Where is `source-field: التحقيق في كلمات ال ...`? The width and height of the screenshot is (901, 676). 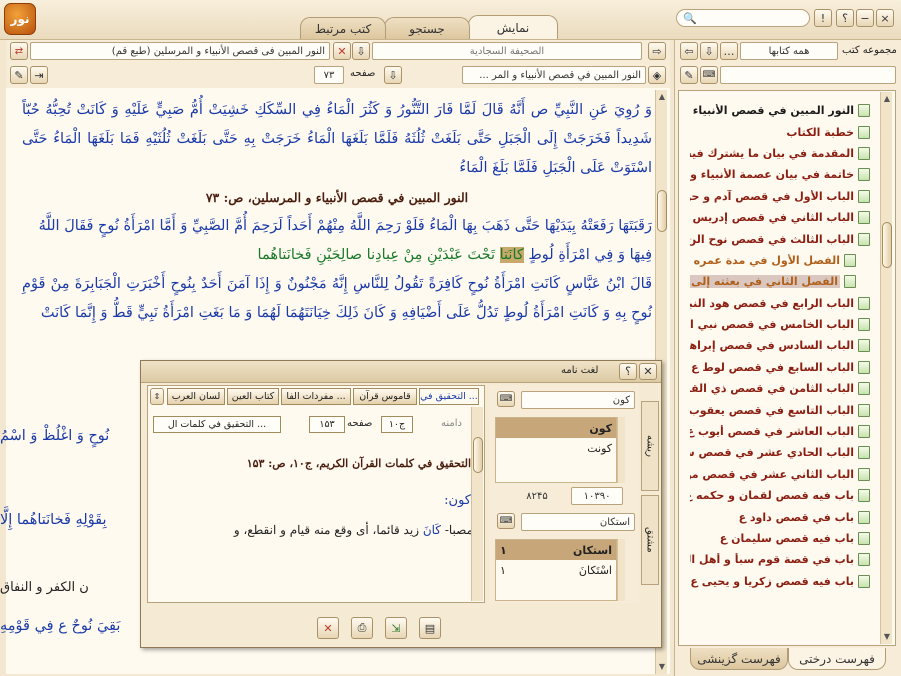
source-field: التحقيق في كلمات ال ... is located at coordinates (217, 424).